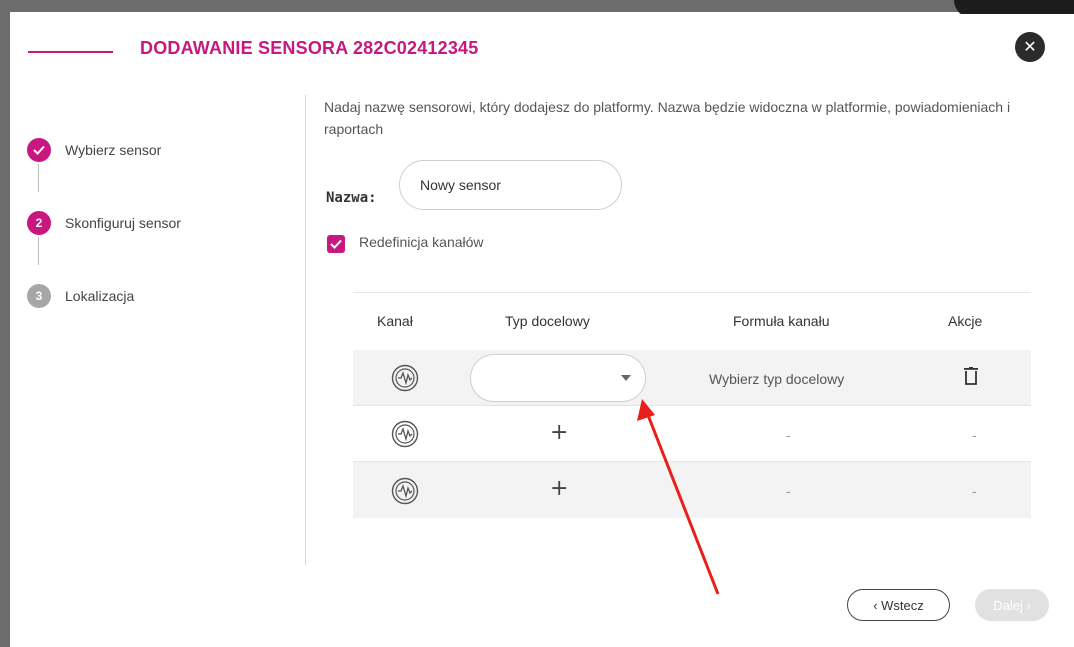 The width and height of the screenshot is (1074, 647). I want to click on target-type-select, so click(558, 378).